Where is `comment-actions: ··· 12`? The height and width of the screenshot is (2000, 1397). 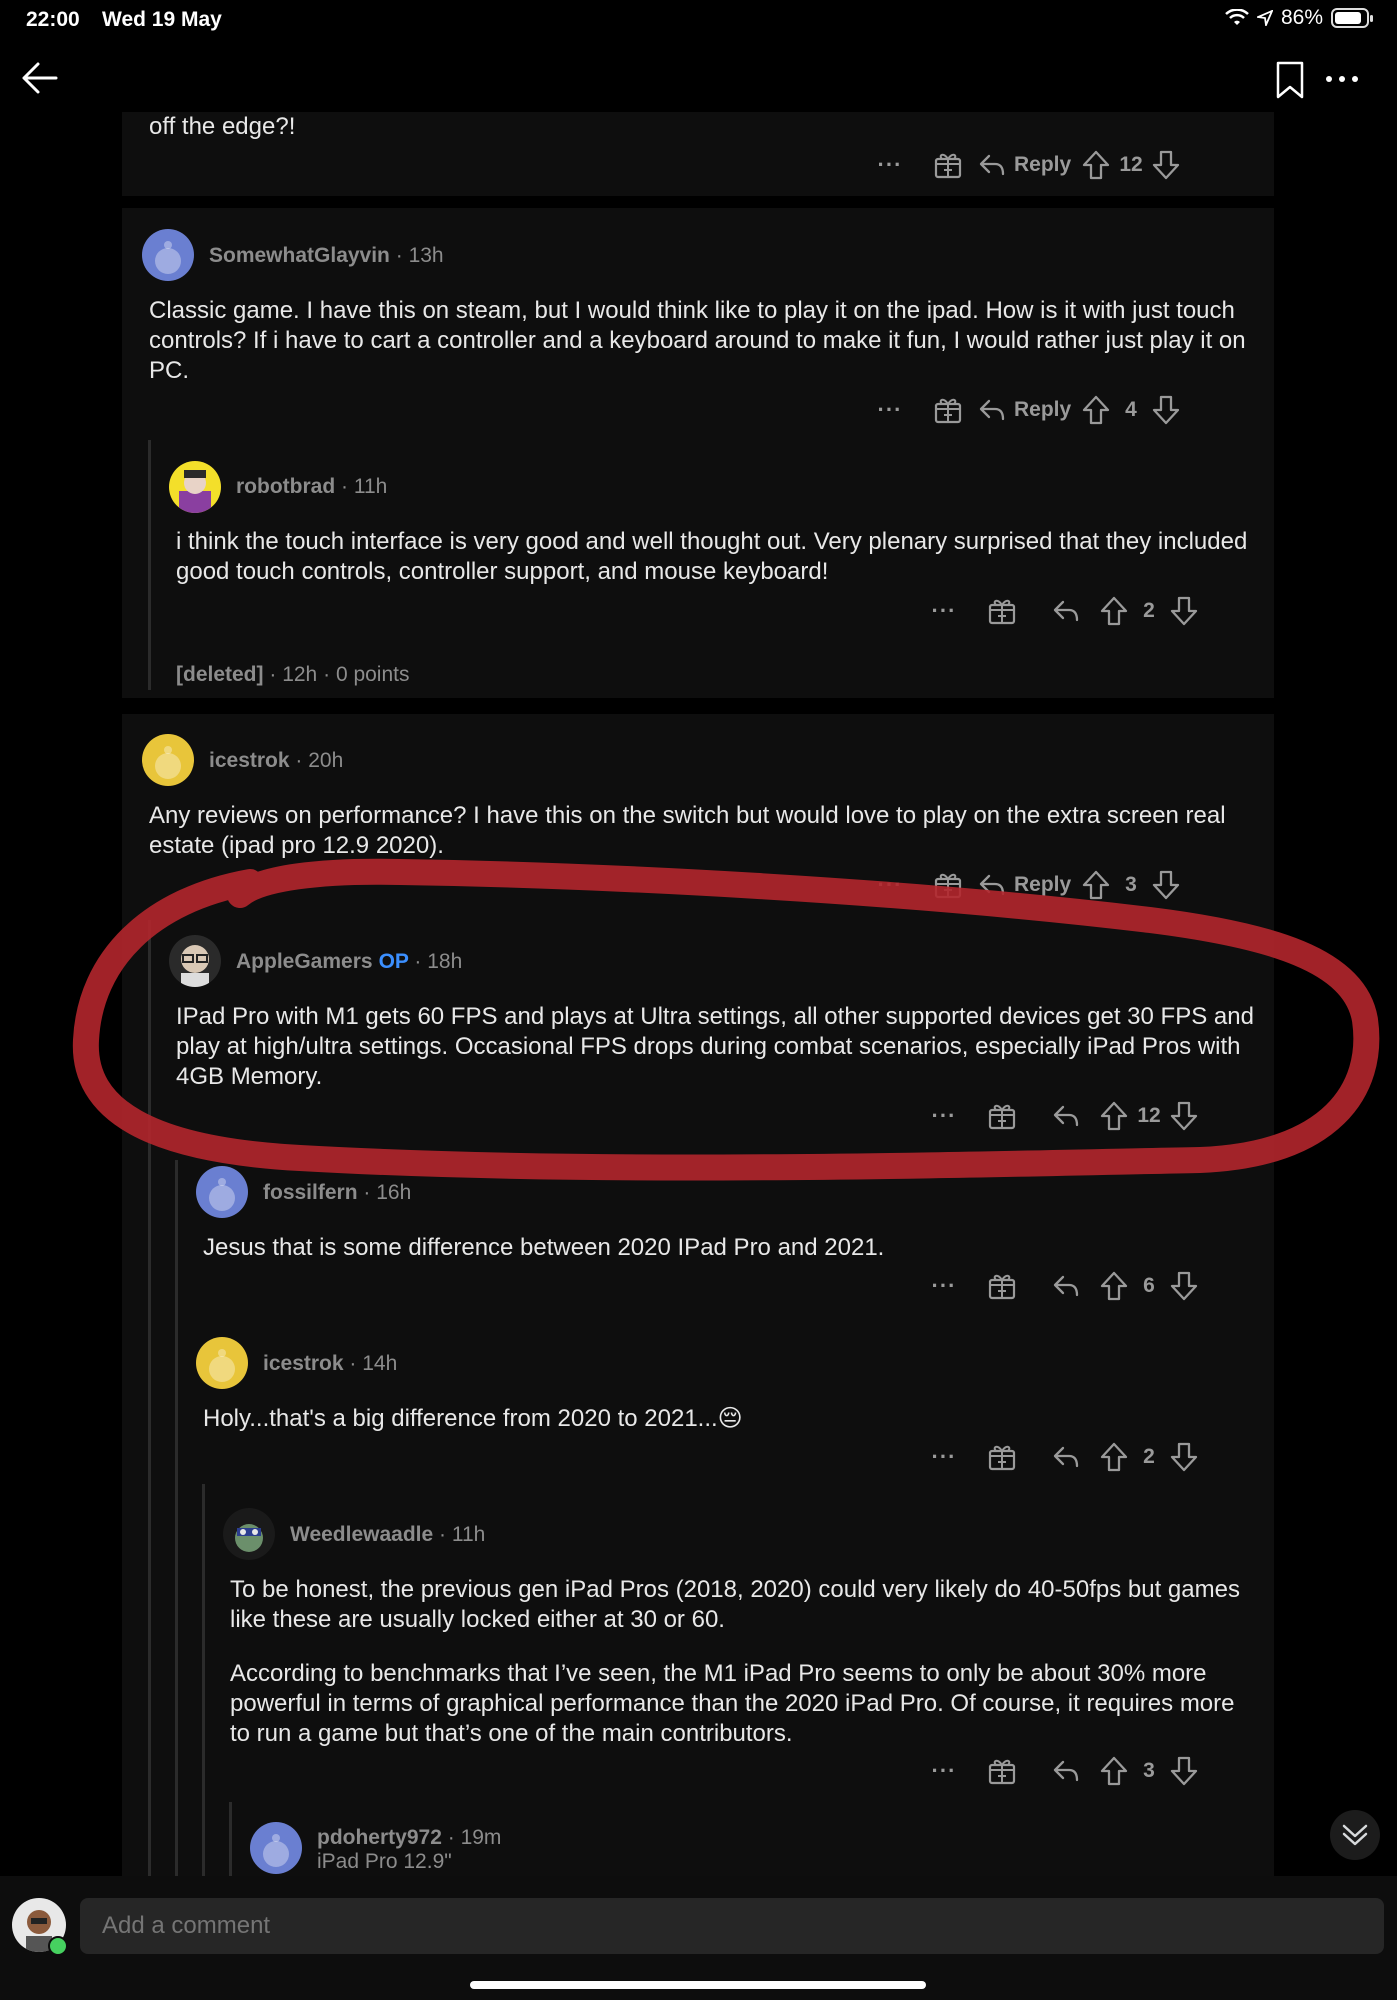 comment-actions: ··· 12 is located at coordinates (1057, 1116).